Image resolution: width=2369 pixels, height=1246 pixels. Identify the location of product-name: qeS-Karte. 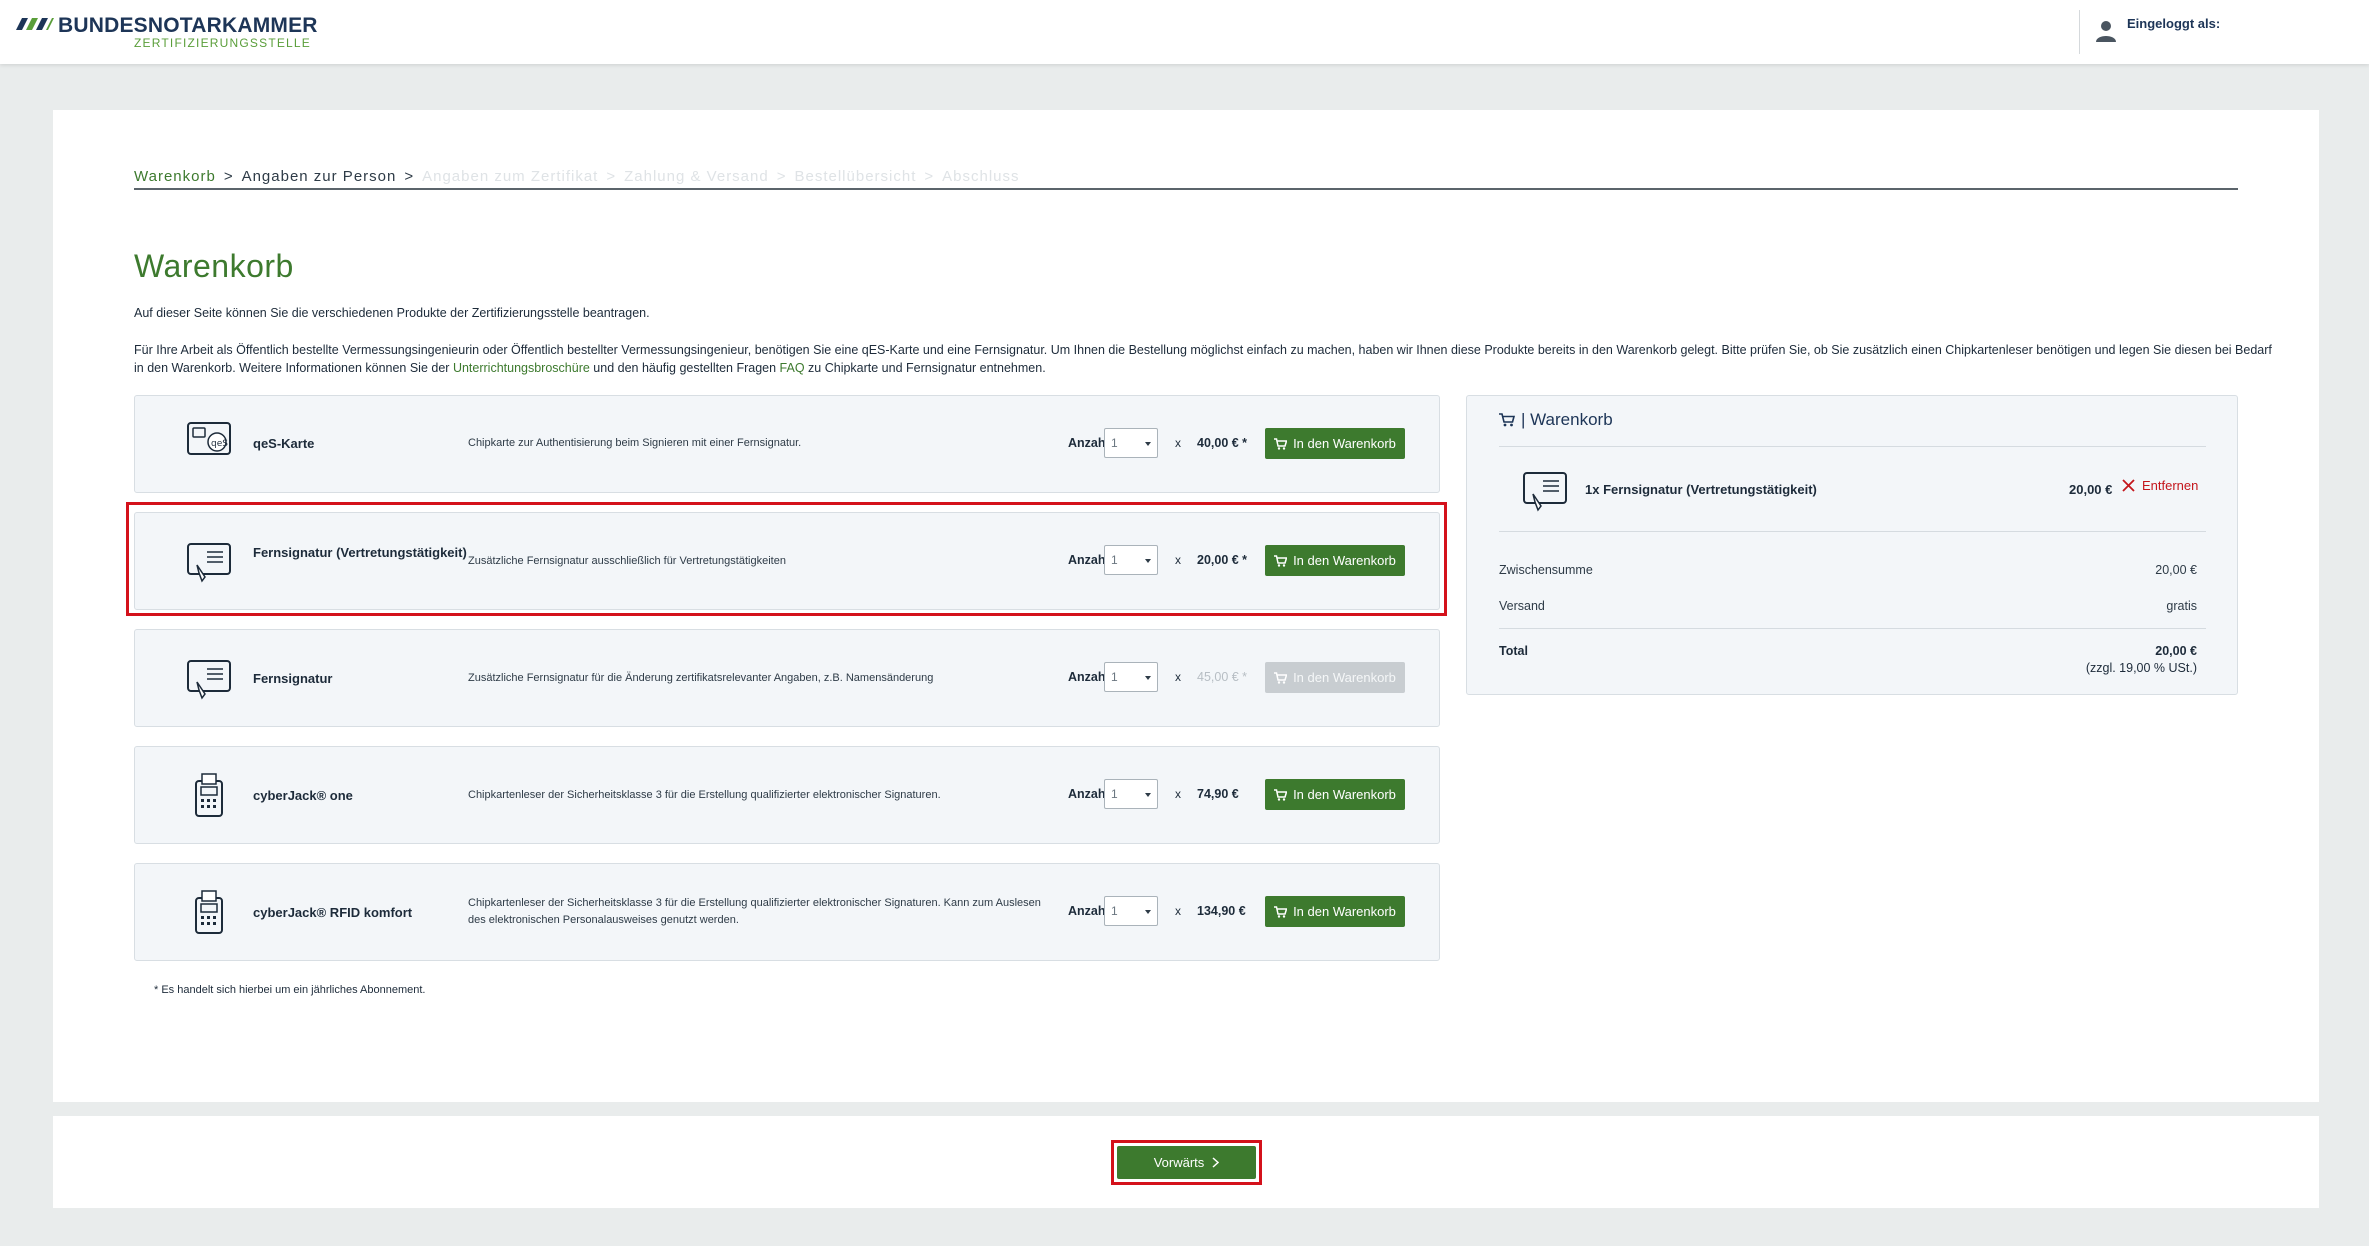
(284, 443).